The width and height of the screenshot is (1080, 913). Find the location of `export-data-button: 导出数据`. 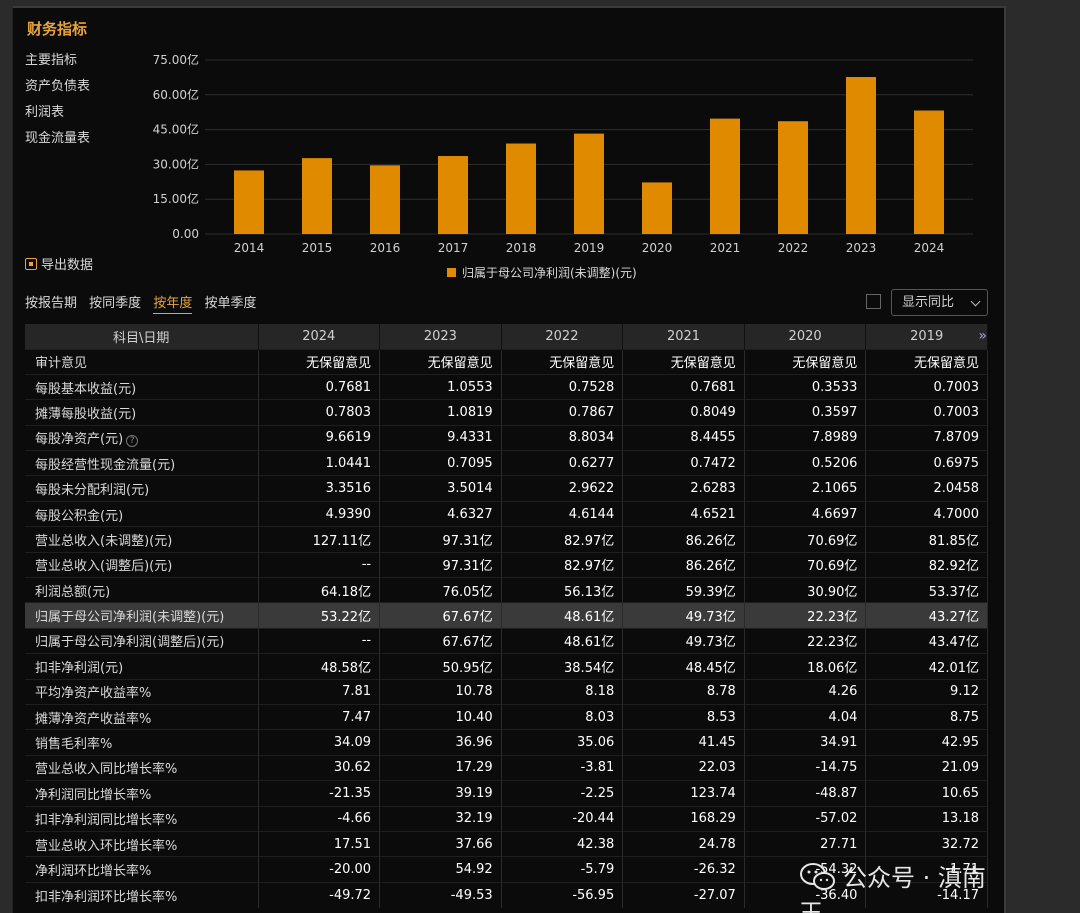

export-data-button: 导出数据 is located at coordinates (59, 263).